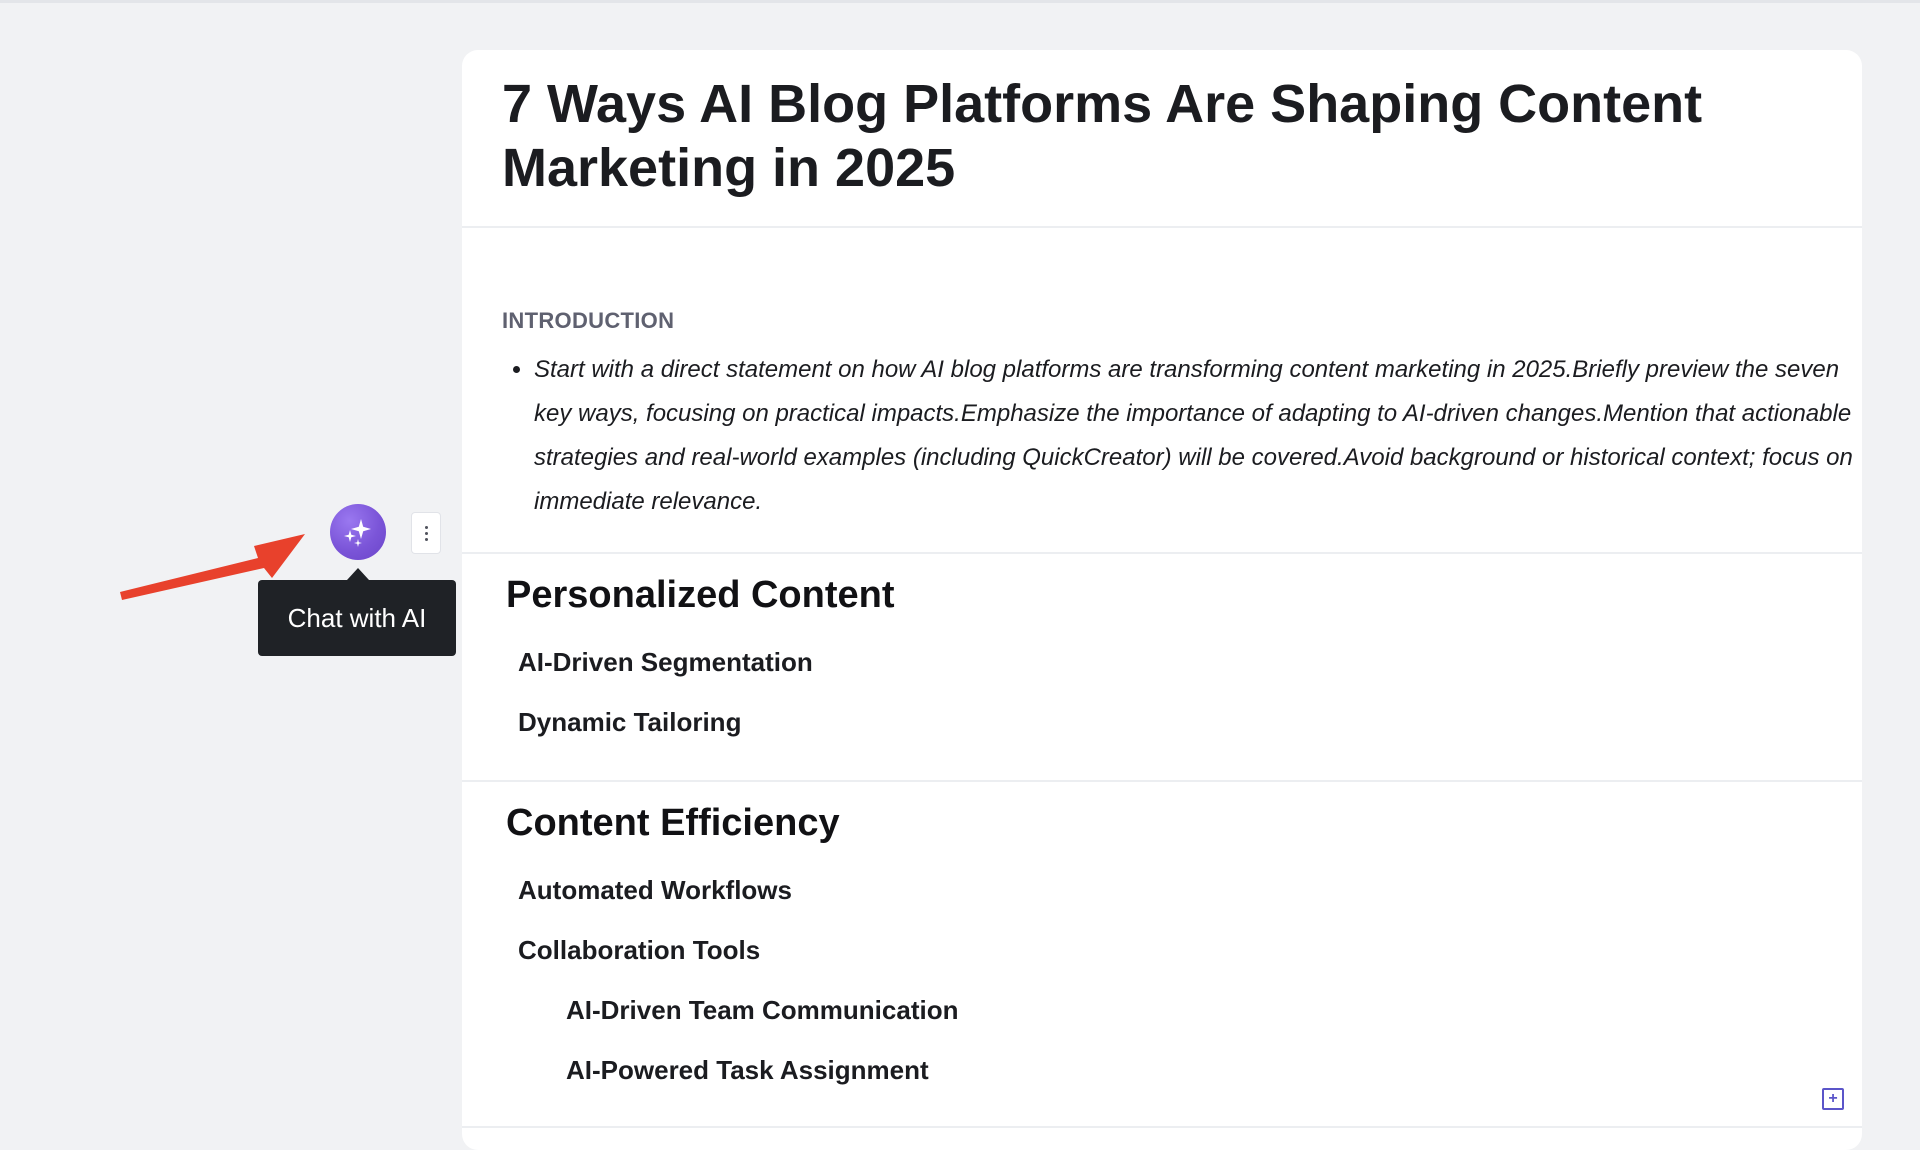 The width and height of the screenshot is (1920, 1150). Describe the element at coordinates (629, 722) in the screenshot. I see `outline-item-dynamic-tailoring: Dynamic Tailoring` at that location.